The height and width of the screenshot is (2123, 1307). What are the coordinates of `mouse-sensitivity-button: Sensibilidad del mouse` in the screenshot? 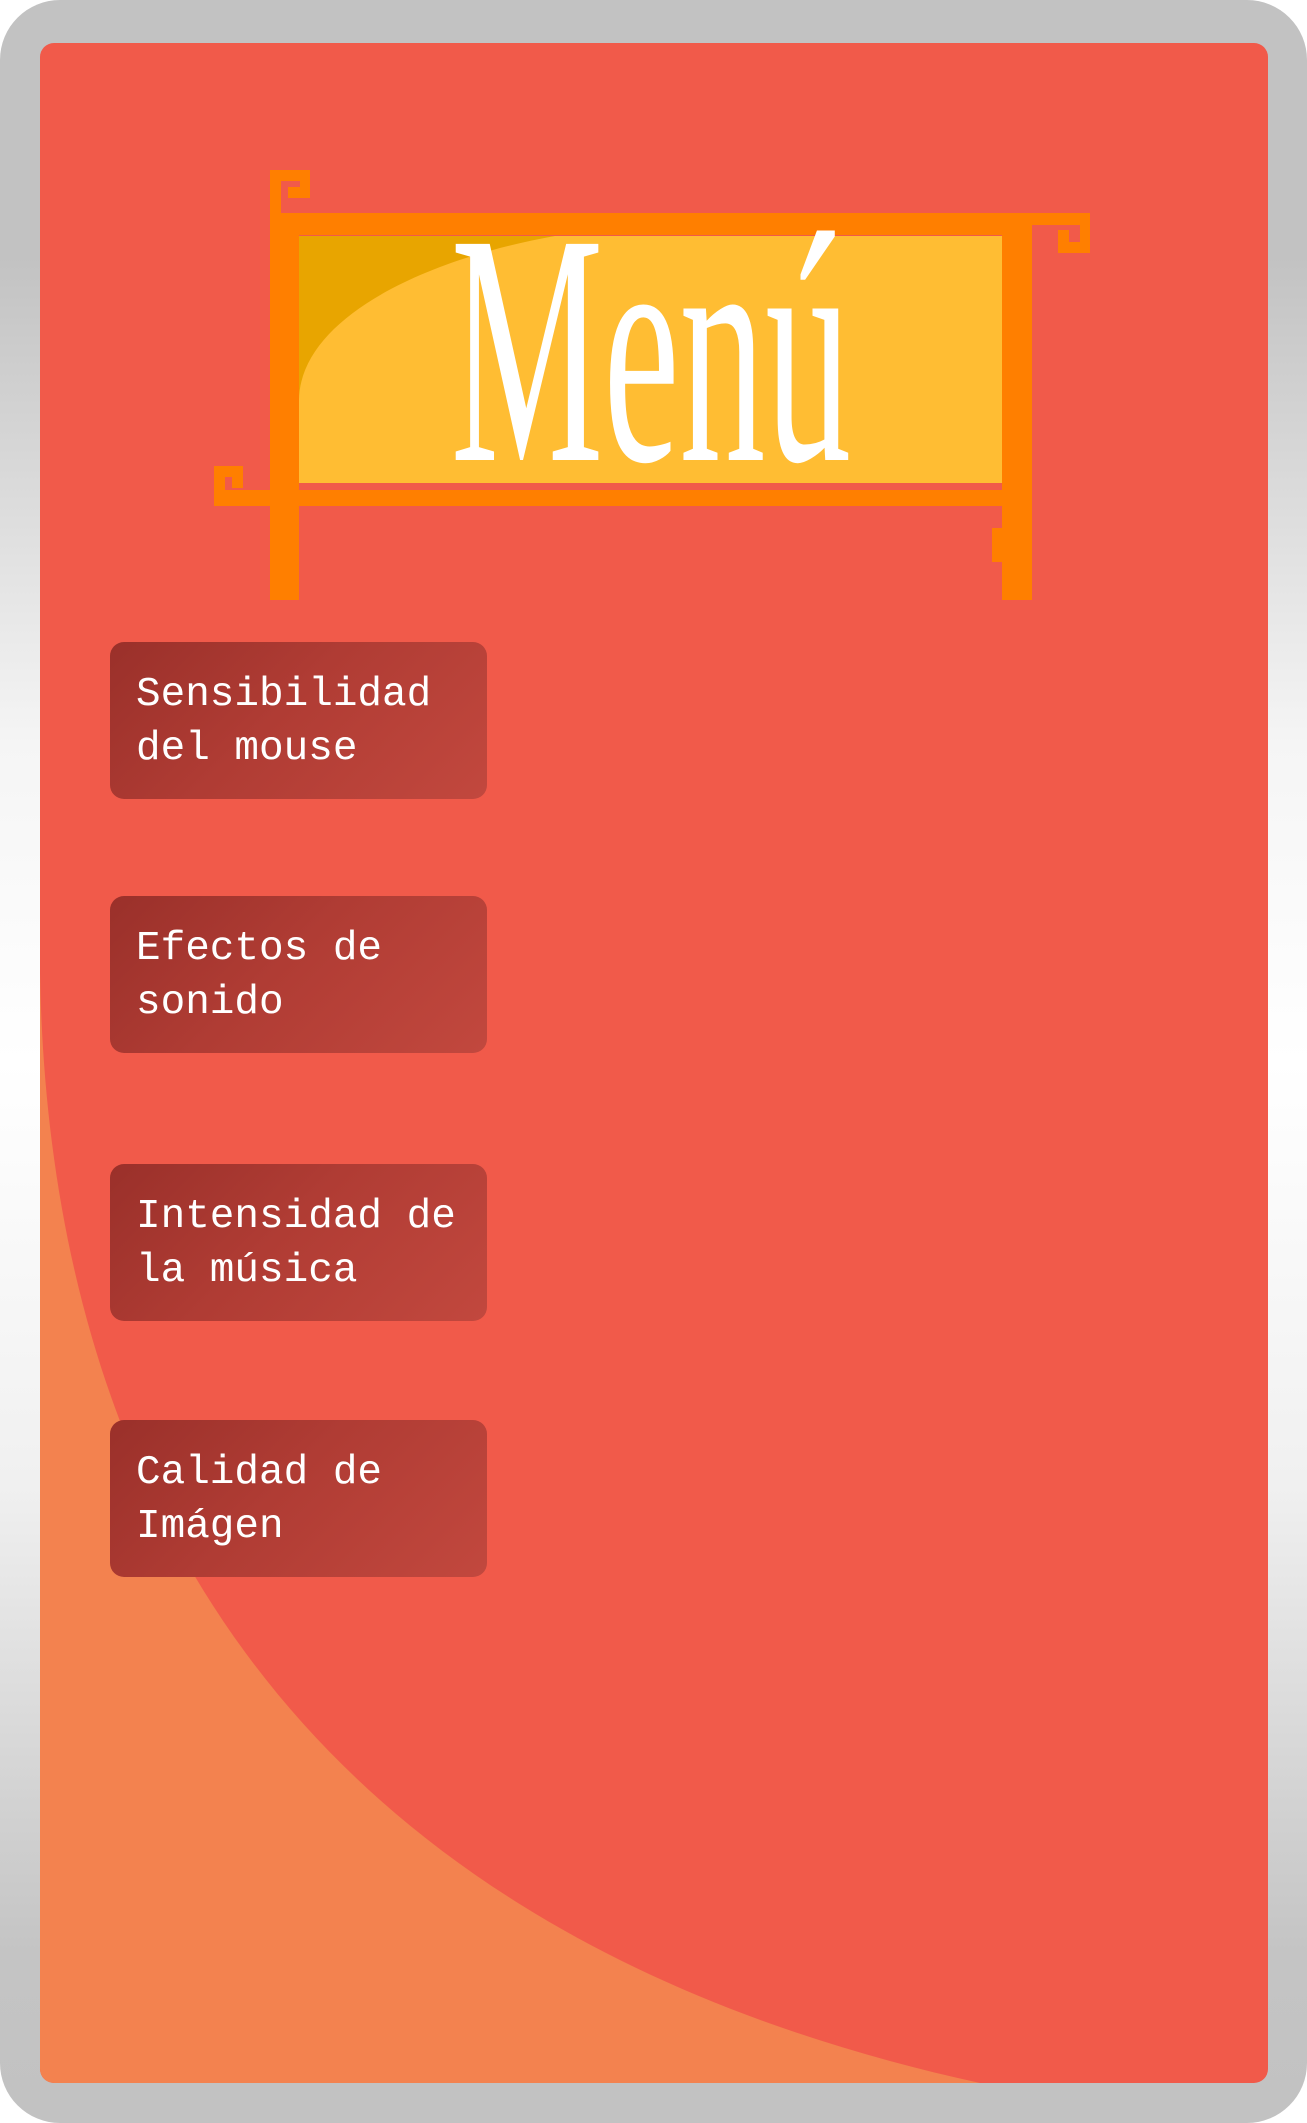 It's located at (298, 720).